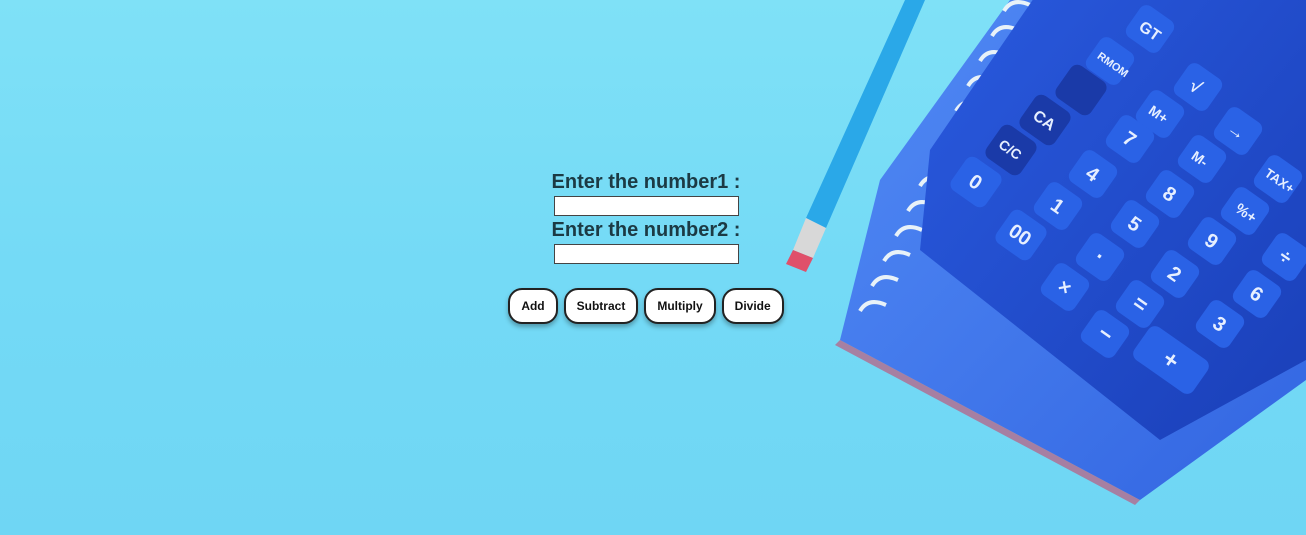 Image resolution: width=1306 pixels, height=535 pixels. Describe the element at coordinates (646, 230) in the screenshot. I see `number2-label: Enter the number2 :` at that location.